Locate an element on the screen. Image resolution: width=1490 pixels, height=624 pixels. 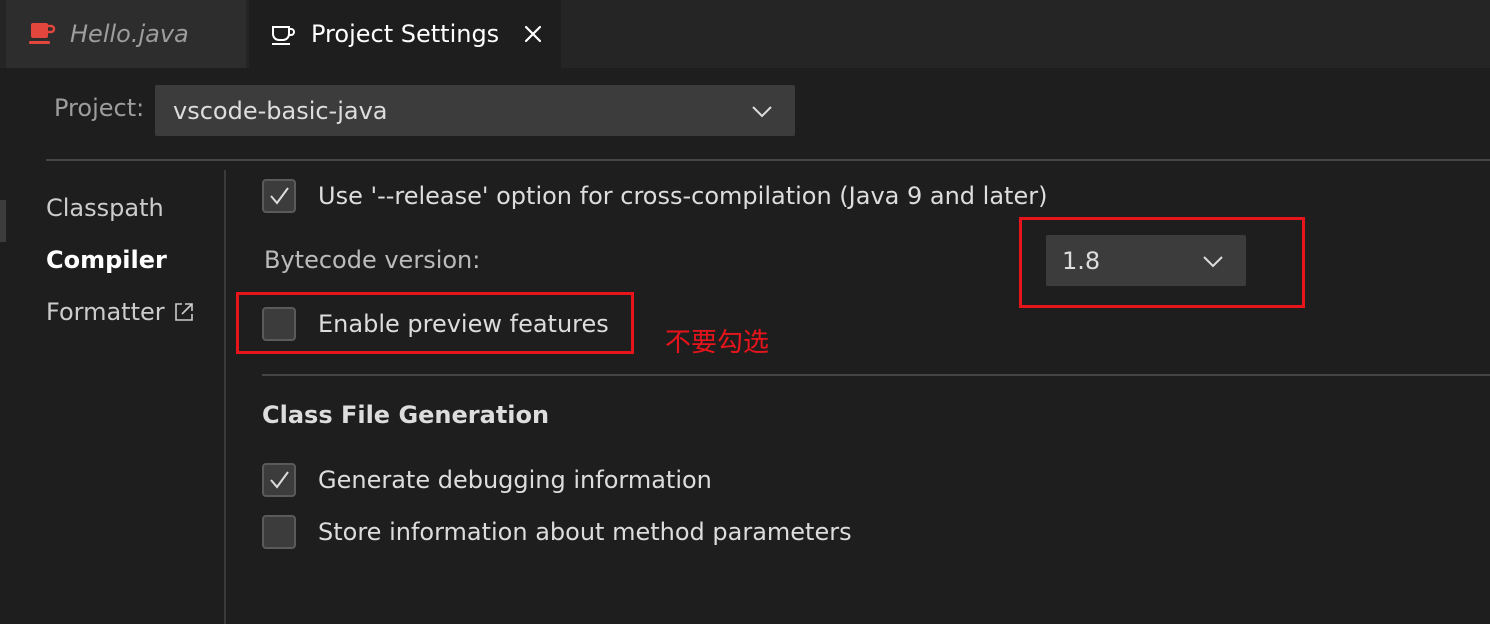
project-select-value: vscode-basic-java is located at coordinates (280, 110).